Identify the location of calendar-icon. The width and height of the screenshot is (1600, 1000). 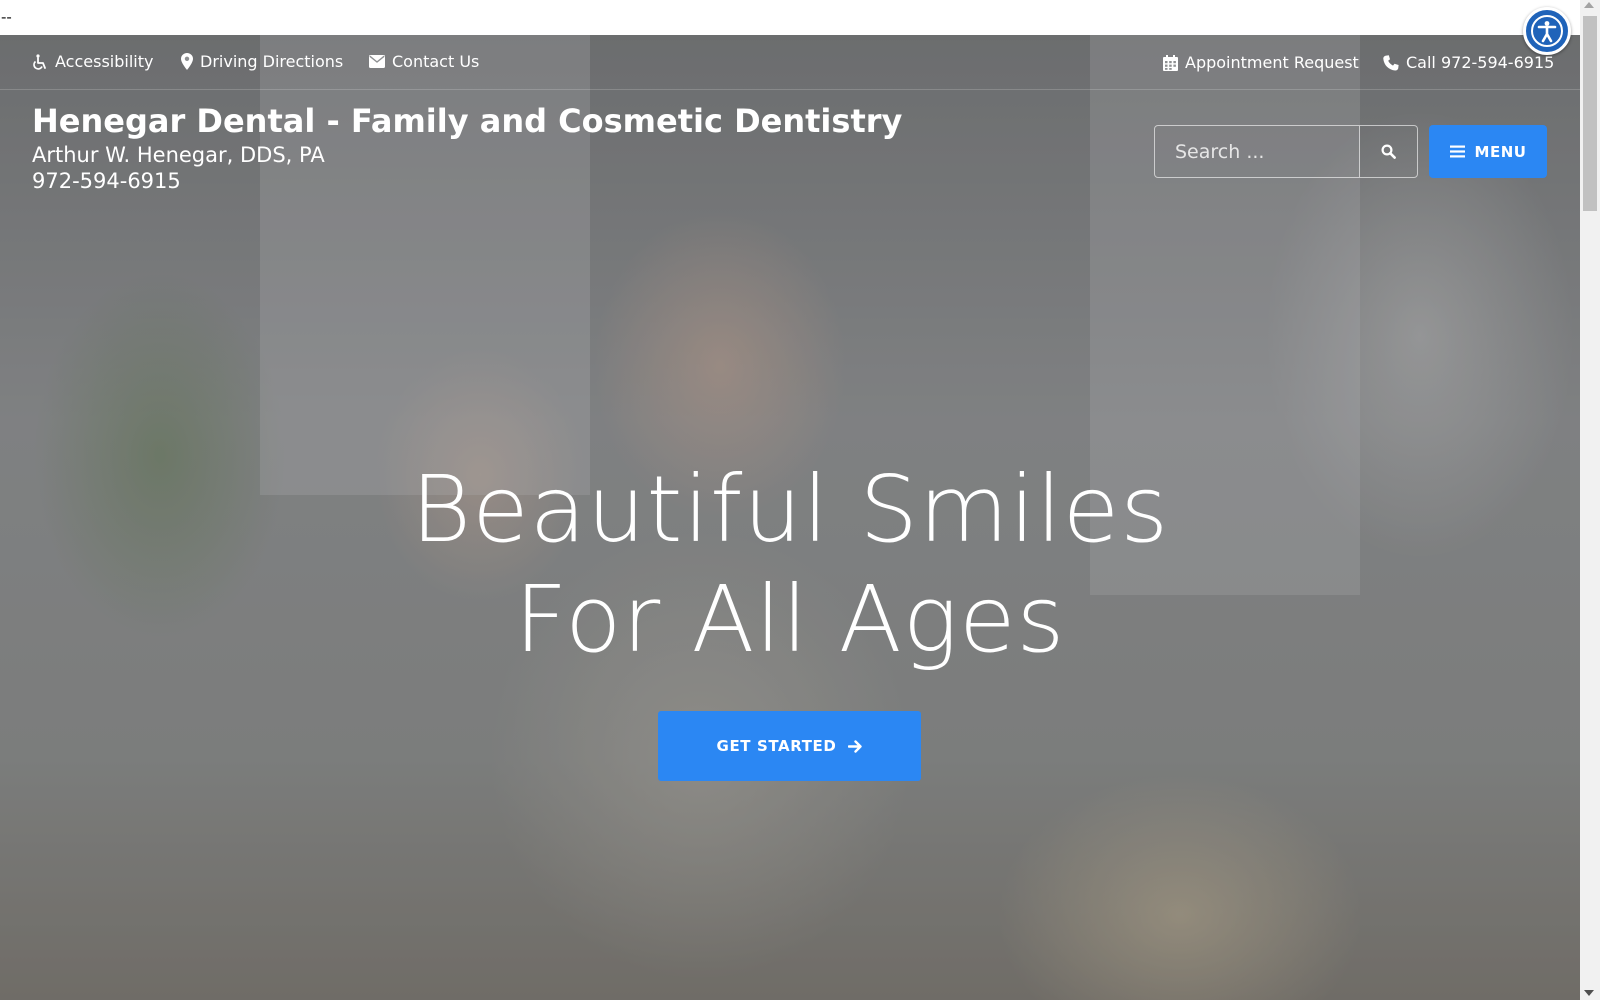
(1170, 62).